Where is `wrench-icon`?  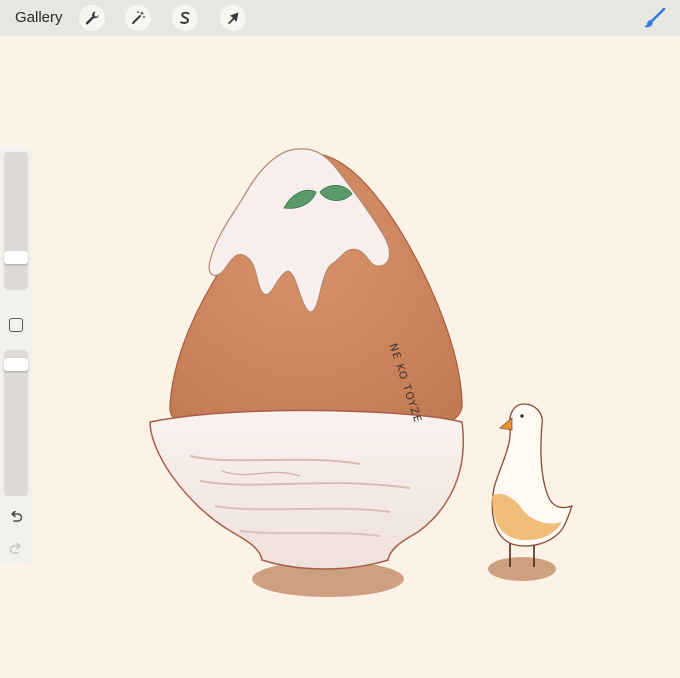 wrench-icon is located at coordinates (92, 18).